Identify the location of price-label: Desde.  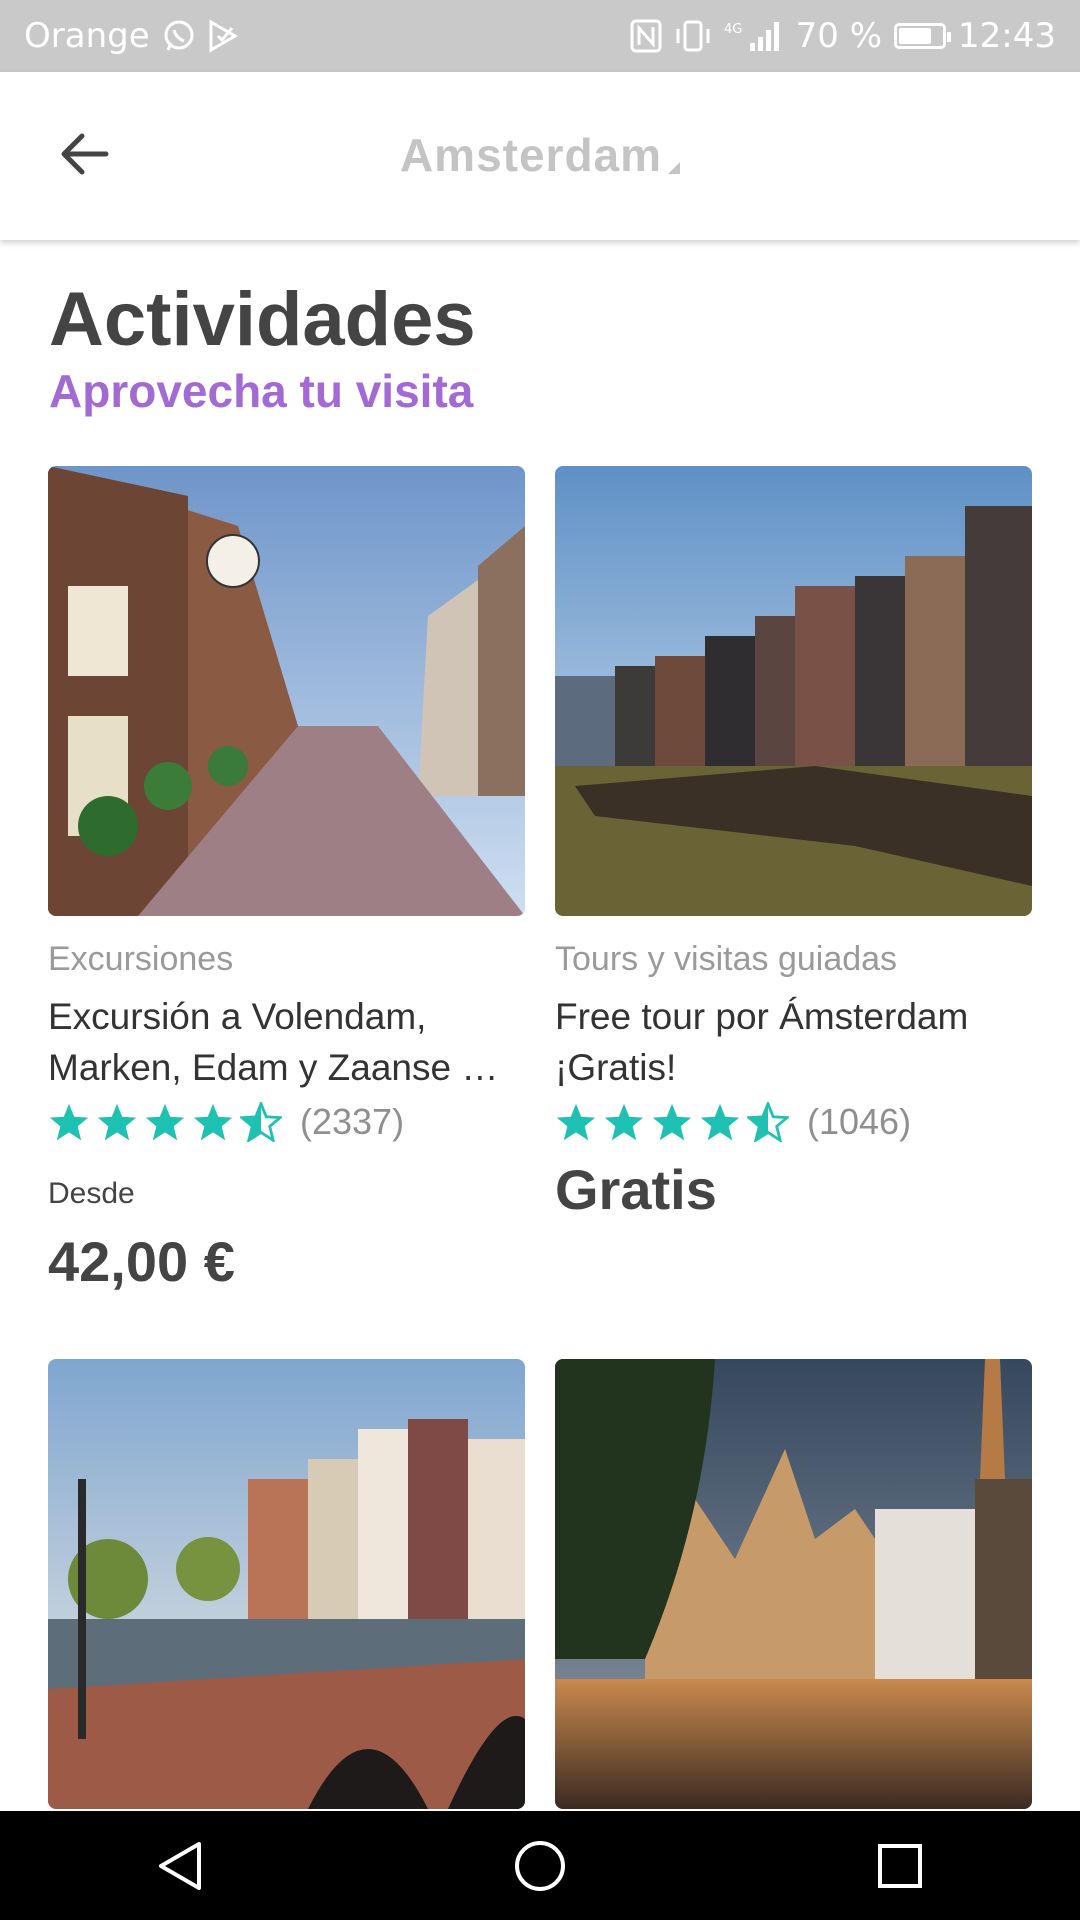
(91, 1193).